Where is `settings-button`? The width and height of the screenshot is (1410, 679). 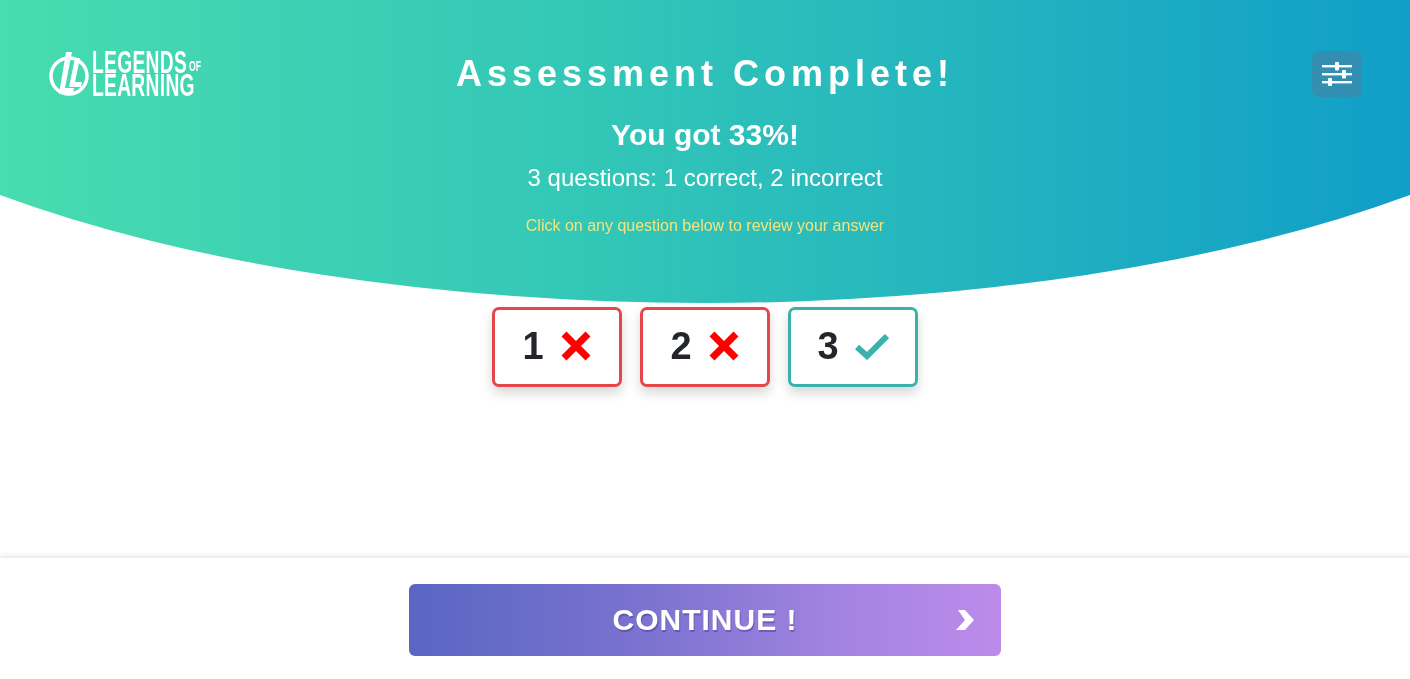 settings-button is located at coordinates (1337, 74).